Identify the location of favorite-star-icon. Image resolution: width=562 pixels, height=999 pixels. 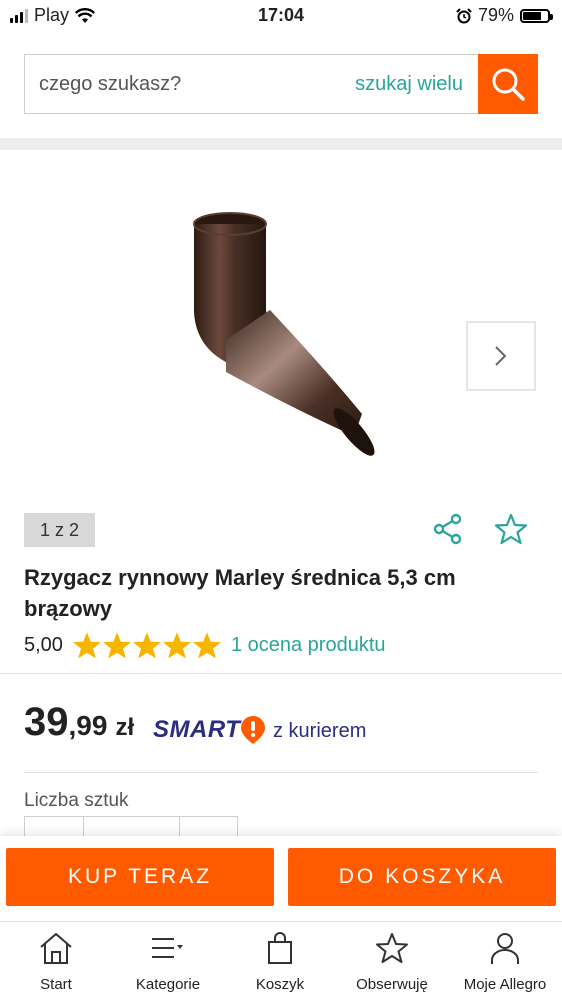
(511, 529).